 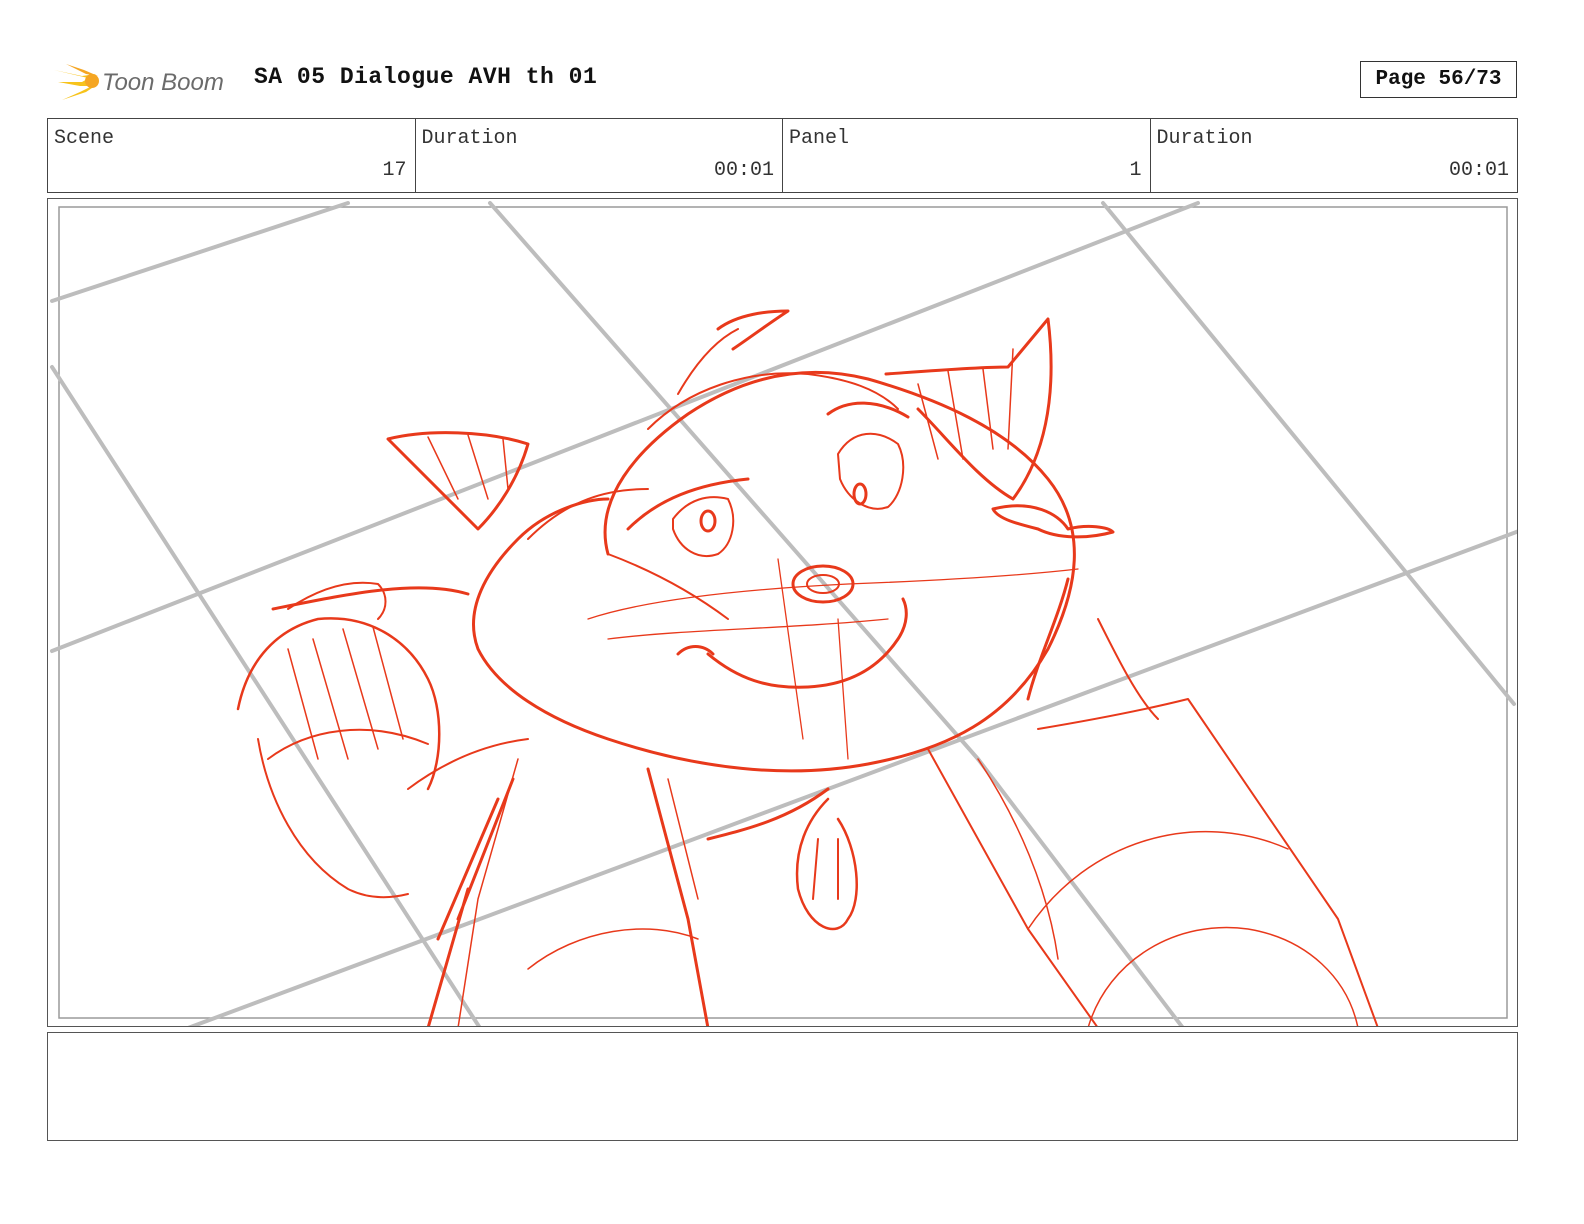 What do you see at coordinates (1204, 138) in the screenshot?
I see `panel-duration-label: Duration` at bounding box center [1204, 138].